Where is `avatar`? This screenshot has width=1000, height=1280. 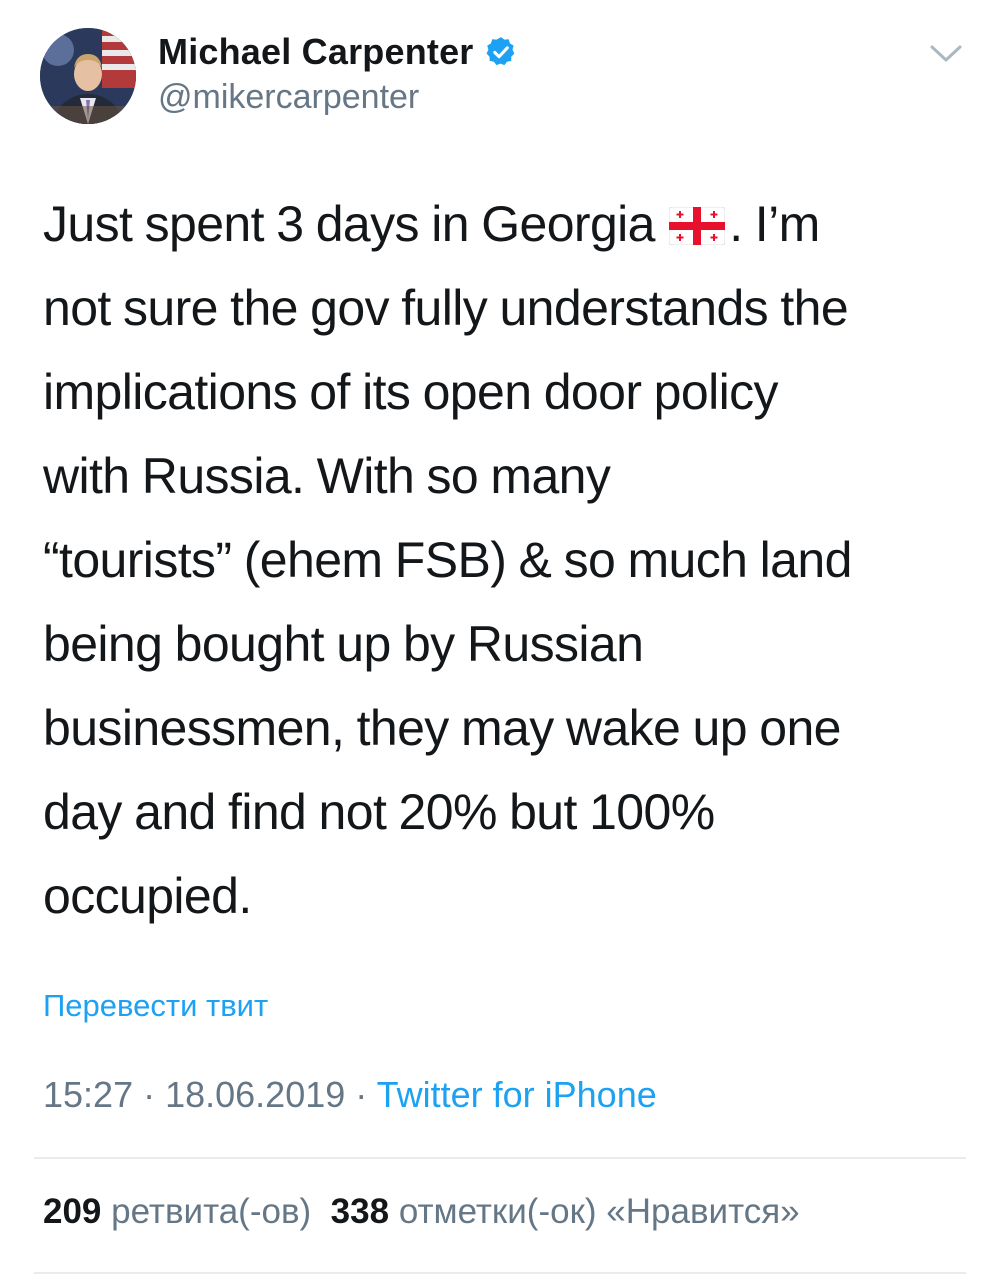 avatar is located at coordinates (88, 76).